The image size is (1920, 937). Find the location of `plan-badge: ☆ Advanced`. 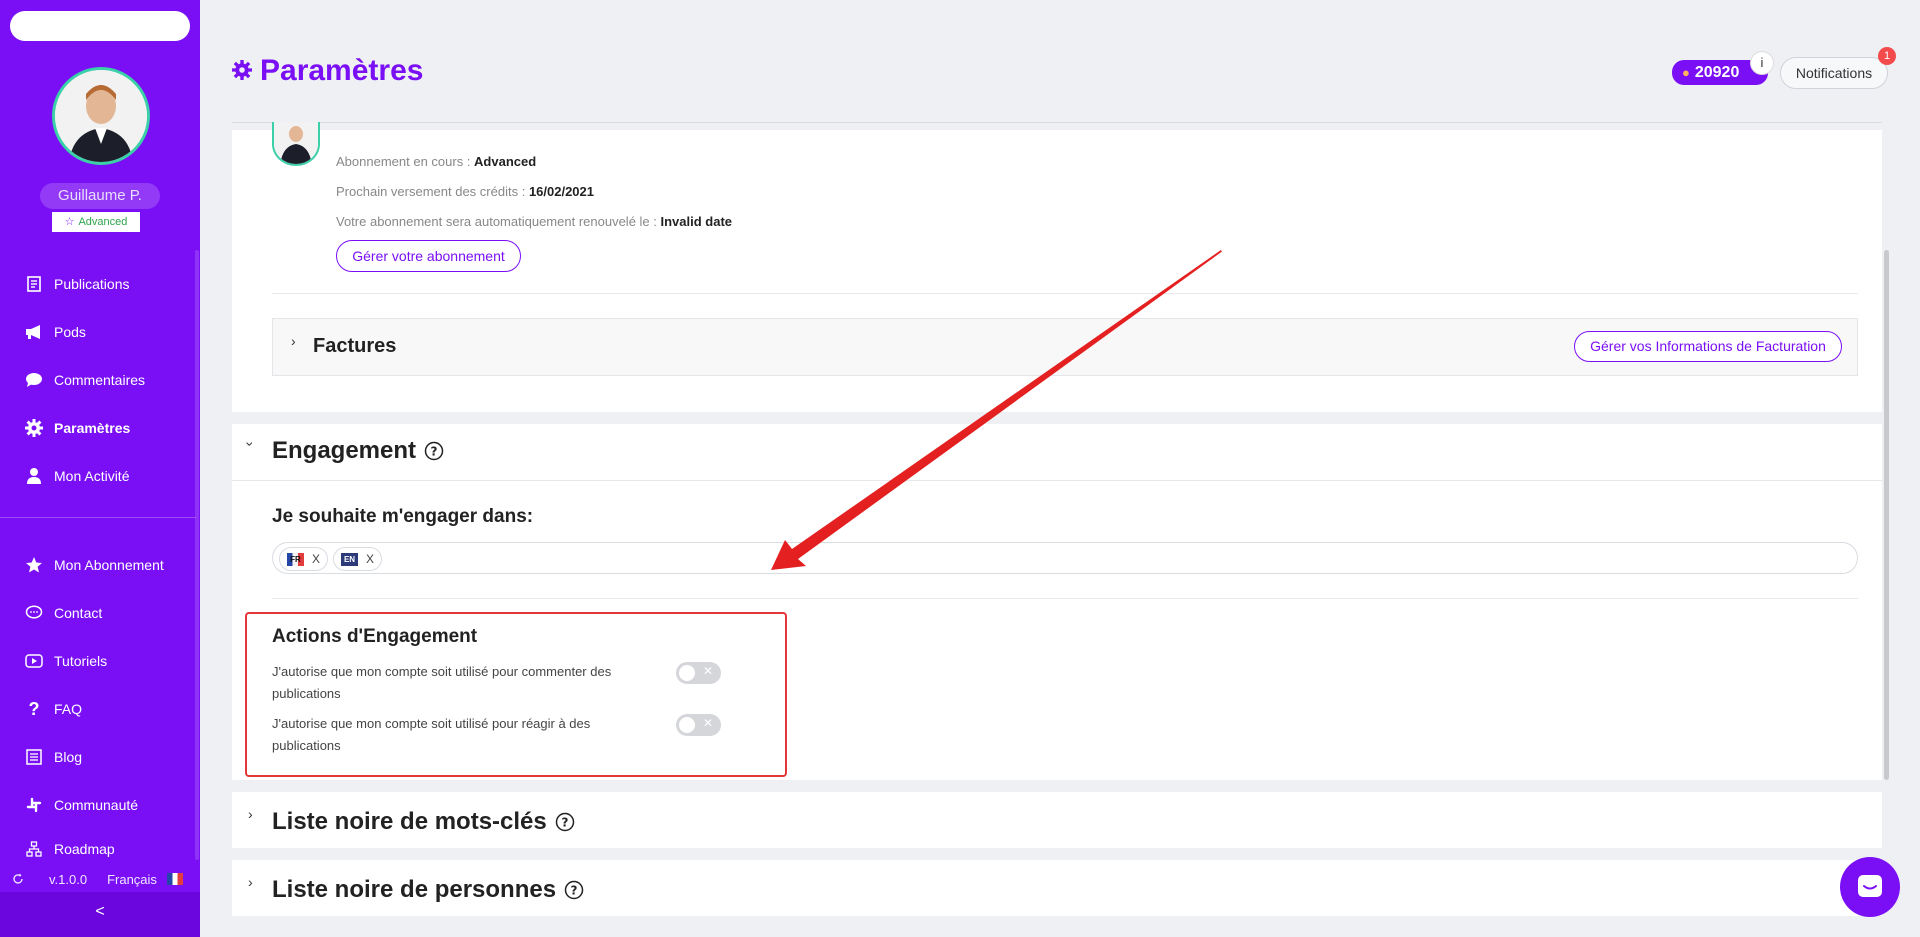

plan-badge: ☆ Advanced is located at coordinates (96, 222).